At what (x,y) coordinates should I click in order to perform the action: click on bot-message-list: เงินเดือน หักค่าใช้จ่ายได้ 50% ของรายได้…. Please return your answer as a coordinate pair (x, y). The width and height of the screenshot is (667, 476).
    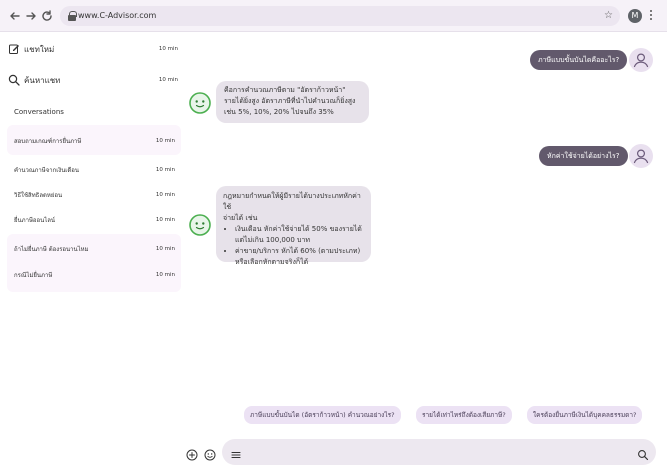
    Looking at the image, I should click on (293, 246).